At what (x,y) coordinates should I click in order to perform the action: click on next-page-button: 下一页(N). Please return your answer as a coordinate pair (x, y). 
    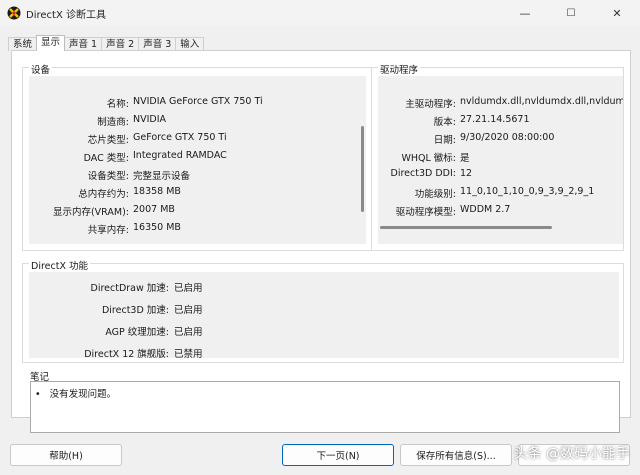
    Looking at the image, I should click on (338, 455).